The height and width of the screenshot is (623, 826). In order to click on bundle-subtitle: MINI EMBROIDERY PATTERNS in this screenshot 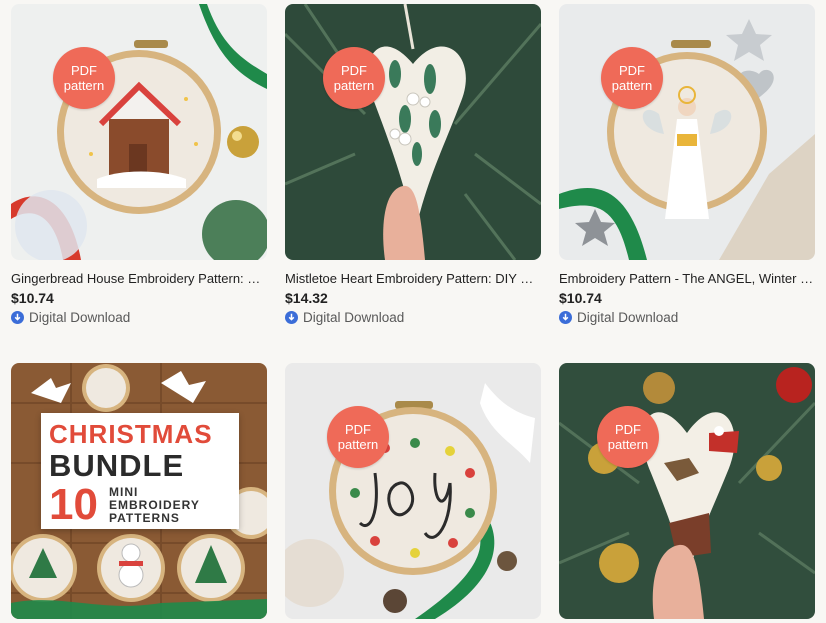, I will do `click(154, 505)`.